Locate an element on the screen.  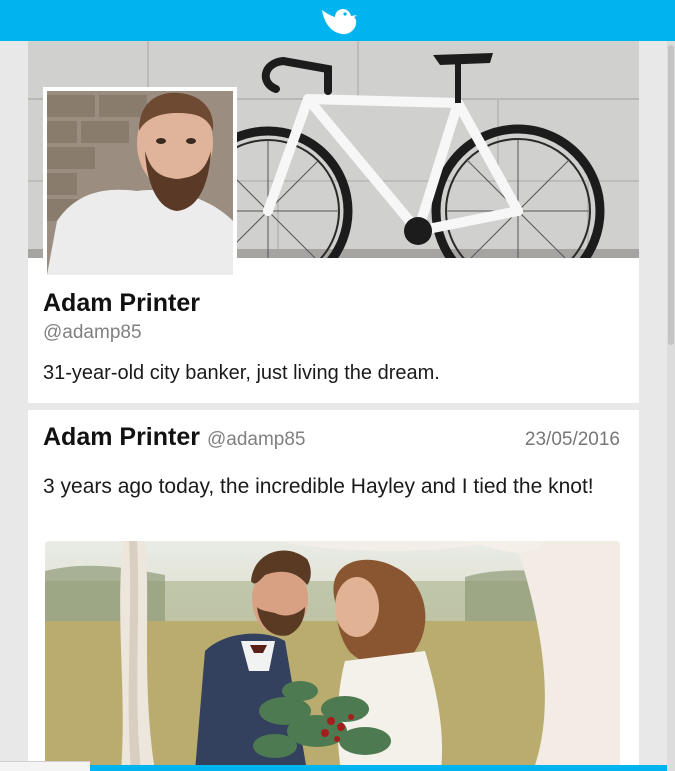
avatar-photo is located at coordinates (140, 183).